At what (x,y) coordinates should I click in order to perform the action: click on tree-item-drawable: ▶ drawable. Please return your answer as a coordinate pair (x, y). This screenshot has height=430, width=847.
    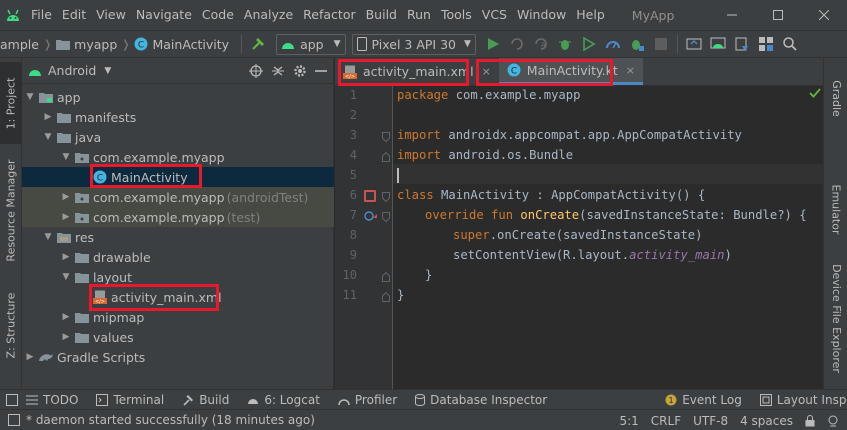
    Looking at the image, I should click on (178, 257).